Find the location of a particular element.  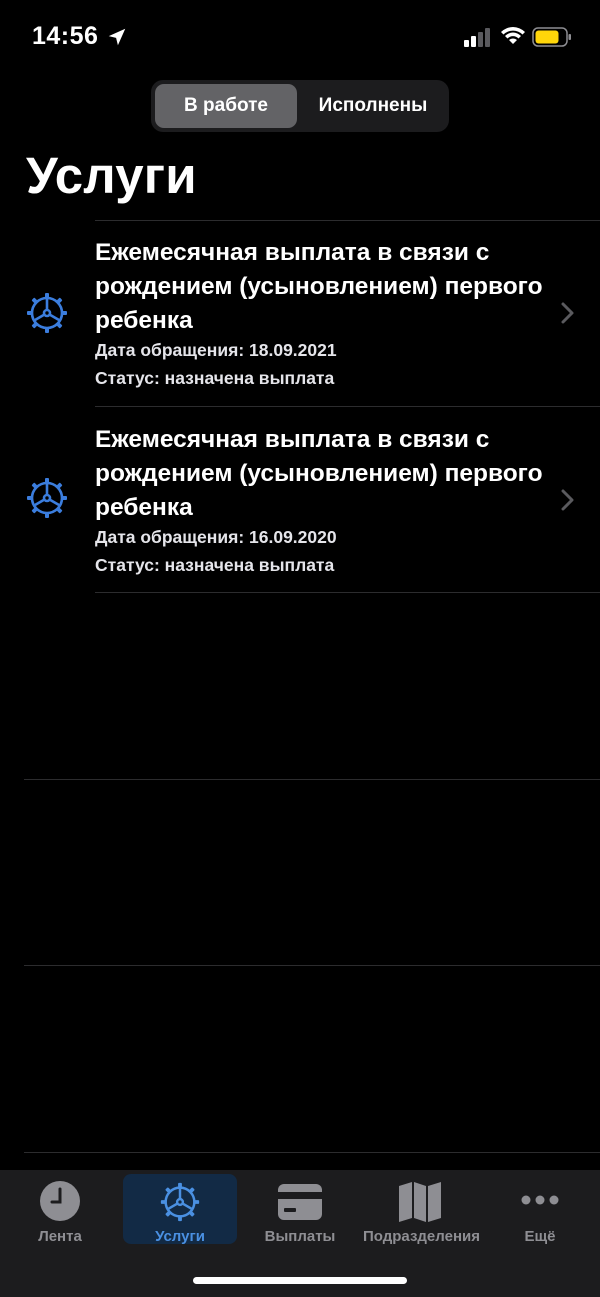

page-title: Услуги is located at coordinates (111, 175).